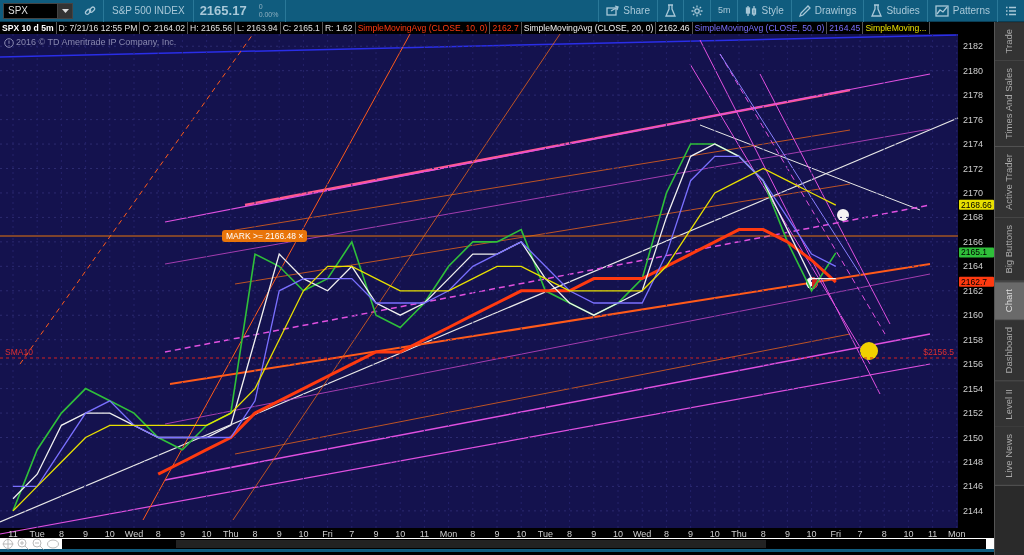  I want to click on y-axis-label: 2166, so click(973, 241).